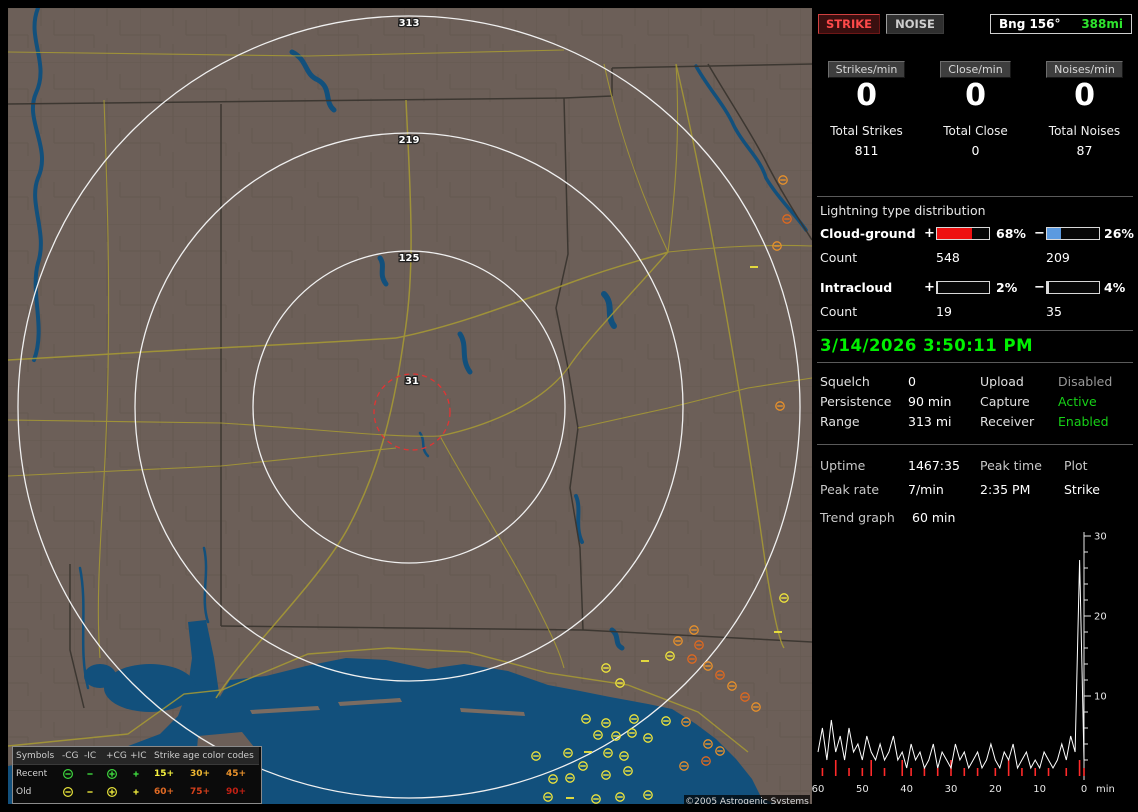 This screenshot has height=812, width=1138. I want to click on plus-sign: +, so click(929, 287).